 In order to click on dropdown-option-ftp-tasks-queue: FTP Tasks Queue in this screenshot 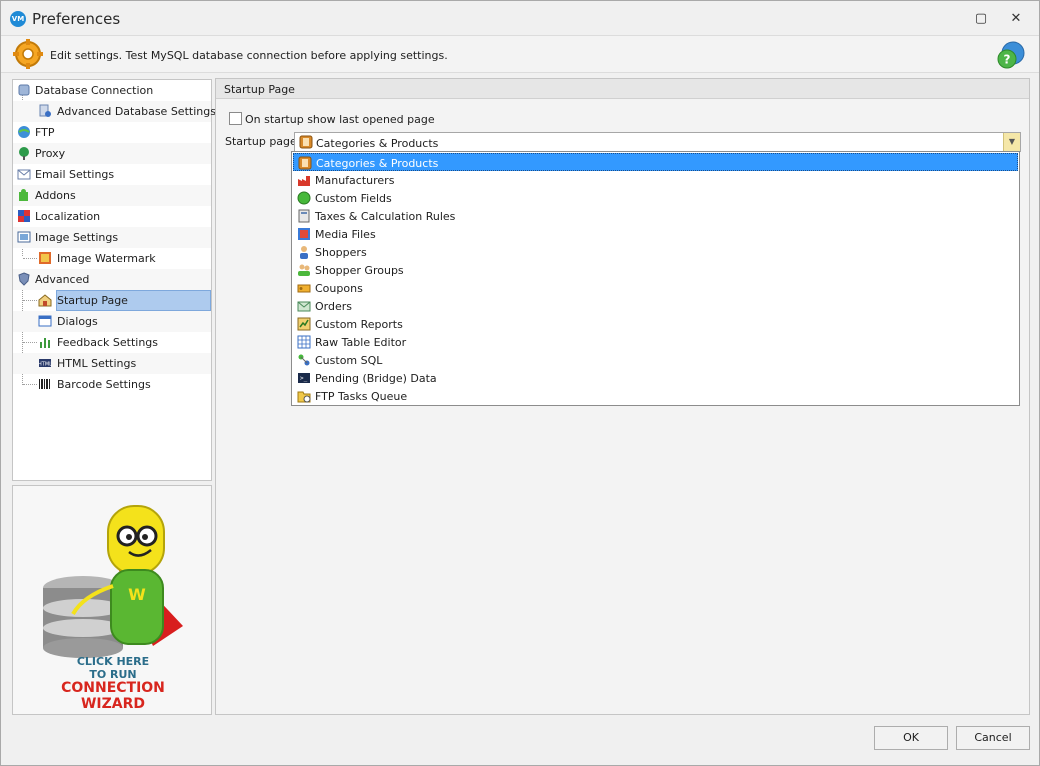, I will do `click(655, 396)`.